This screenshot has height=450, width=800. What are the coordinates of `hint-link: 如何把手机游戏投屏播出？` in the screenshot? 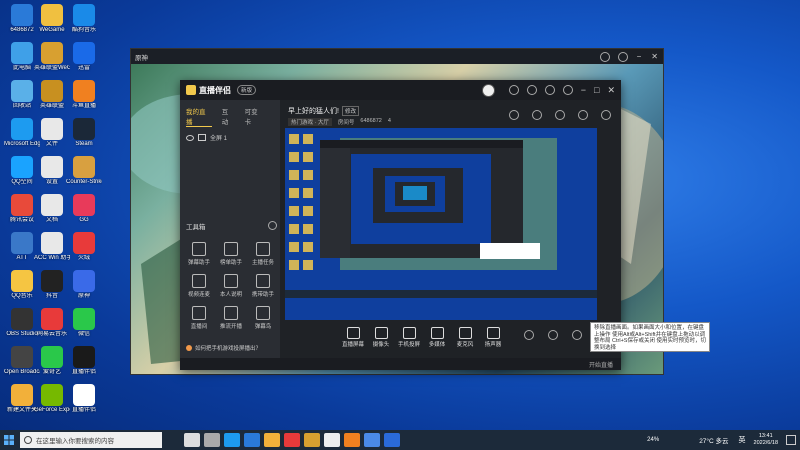 It's located at (230, 348).